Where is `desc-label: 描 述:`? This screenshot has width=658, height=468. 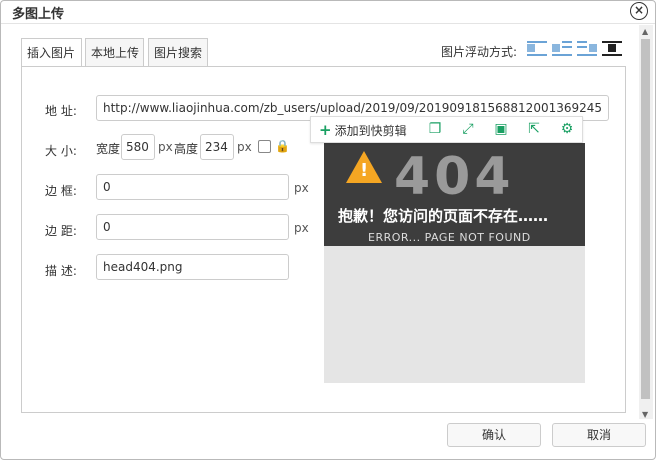 desc-label: 描 述: is located at coordinates (61, 271).